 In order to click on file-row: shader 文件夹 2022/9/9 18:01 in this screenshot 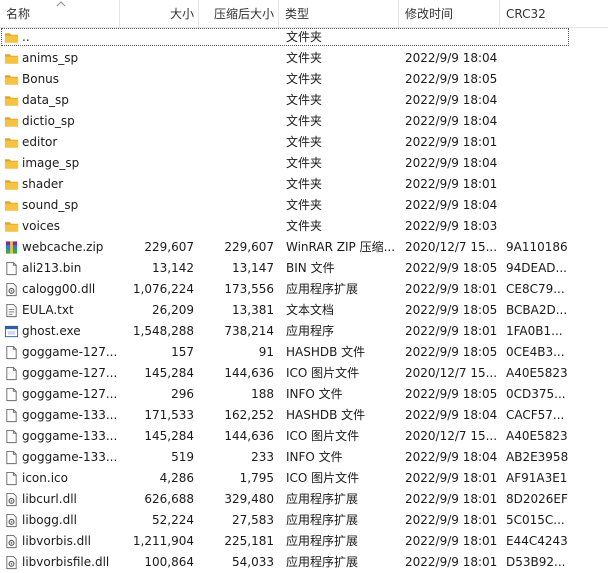, I will do `click(304, 184)`.